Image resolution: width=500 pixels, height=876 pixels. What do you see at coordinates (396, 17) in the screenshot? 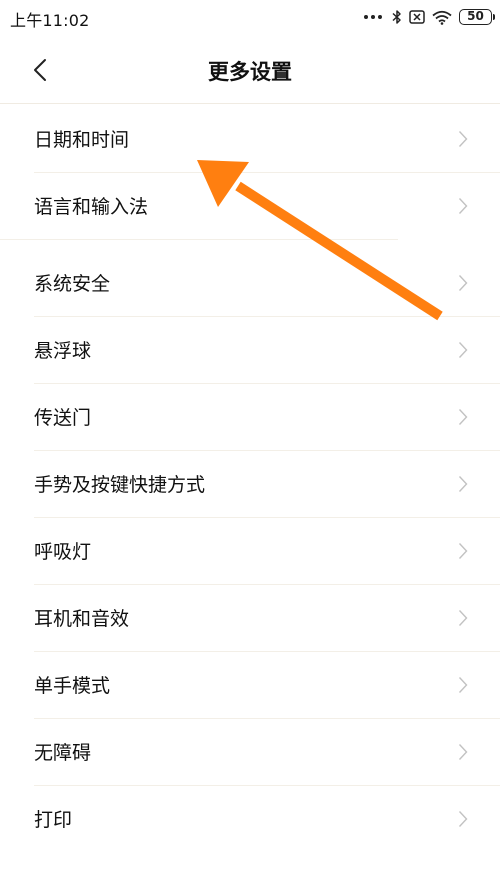
I see `bluetooth-icon` at bounding box center [396, 17].